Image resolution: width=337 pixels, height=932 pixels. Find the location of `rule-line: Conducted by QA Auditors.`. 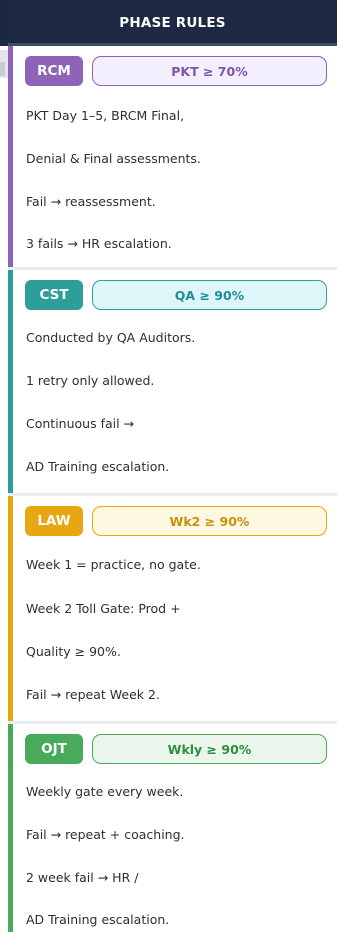

rule-line: Conducted by QA Auditors. is located at coordinates (111, 337).